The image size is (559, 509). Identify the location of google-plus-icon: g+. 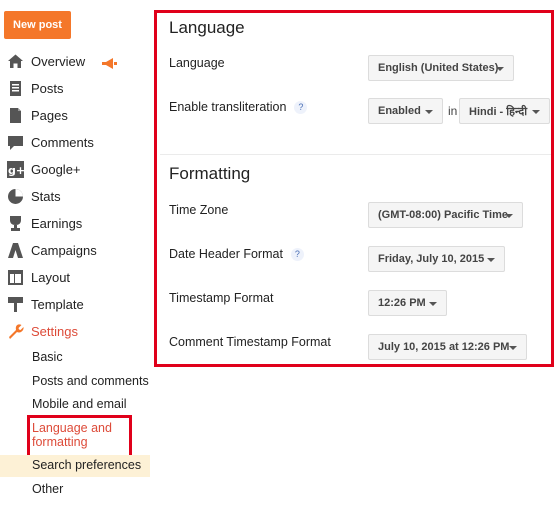
(15, 169).